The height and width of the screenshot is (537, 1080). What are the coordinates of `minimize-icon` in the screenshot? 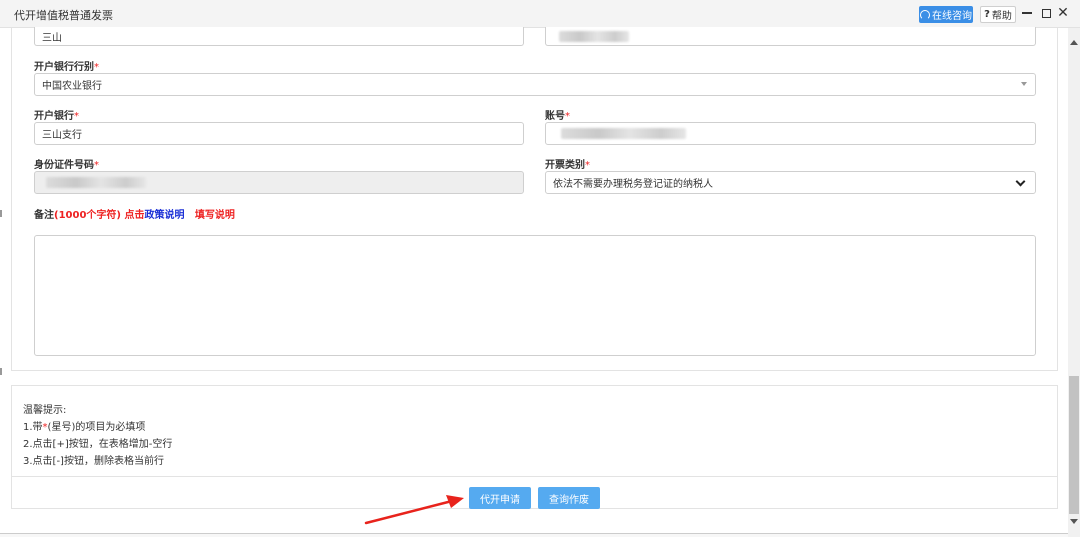 It's located at (1027, 13).